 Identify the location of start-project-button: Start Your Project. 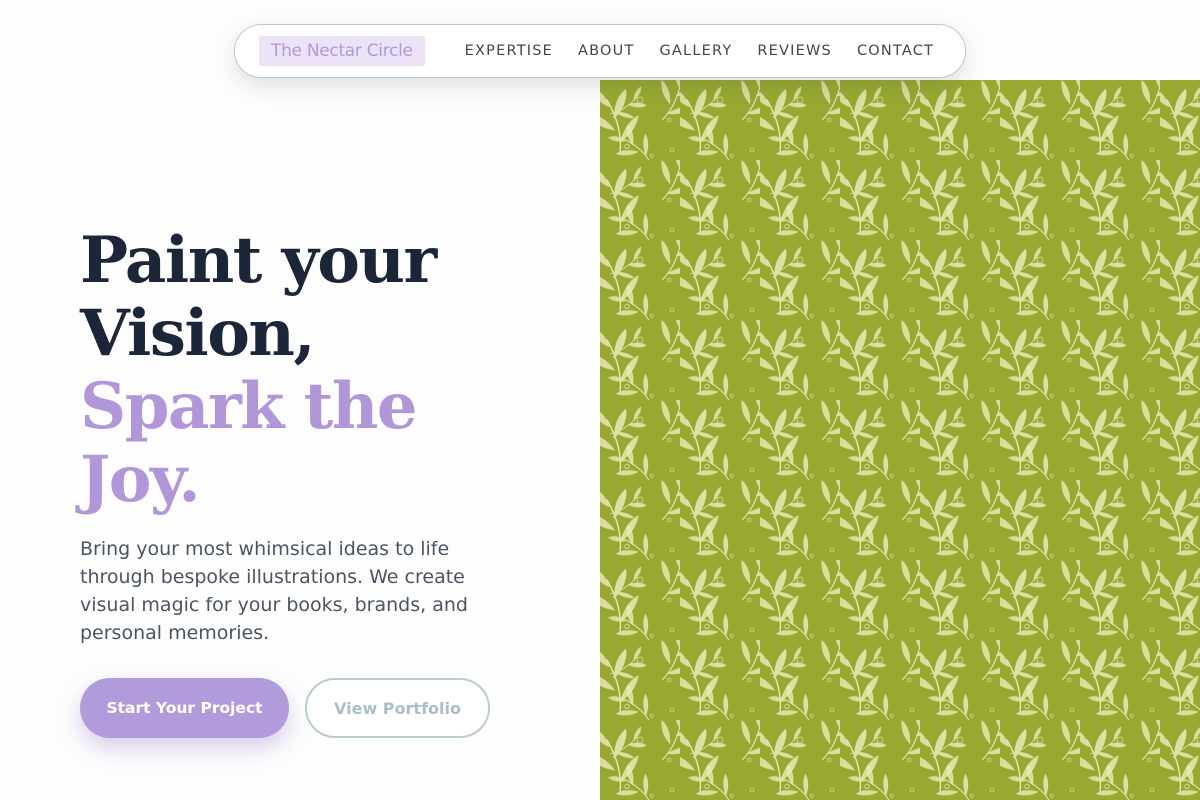
(184, 708).